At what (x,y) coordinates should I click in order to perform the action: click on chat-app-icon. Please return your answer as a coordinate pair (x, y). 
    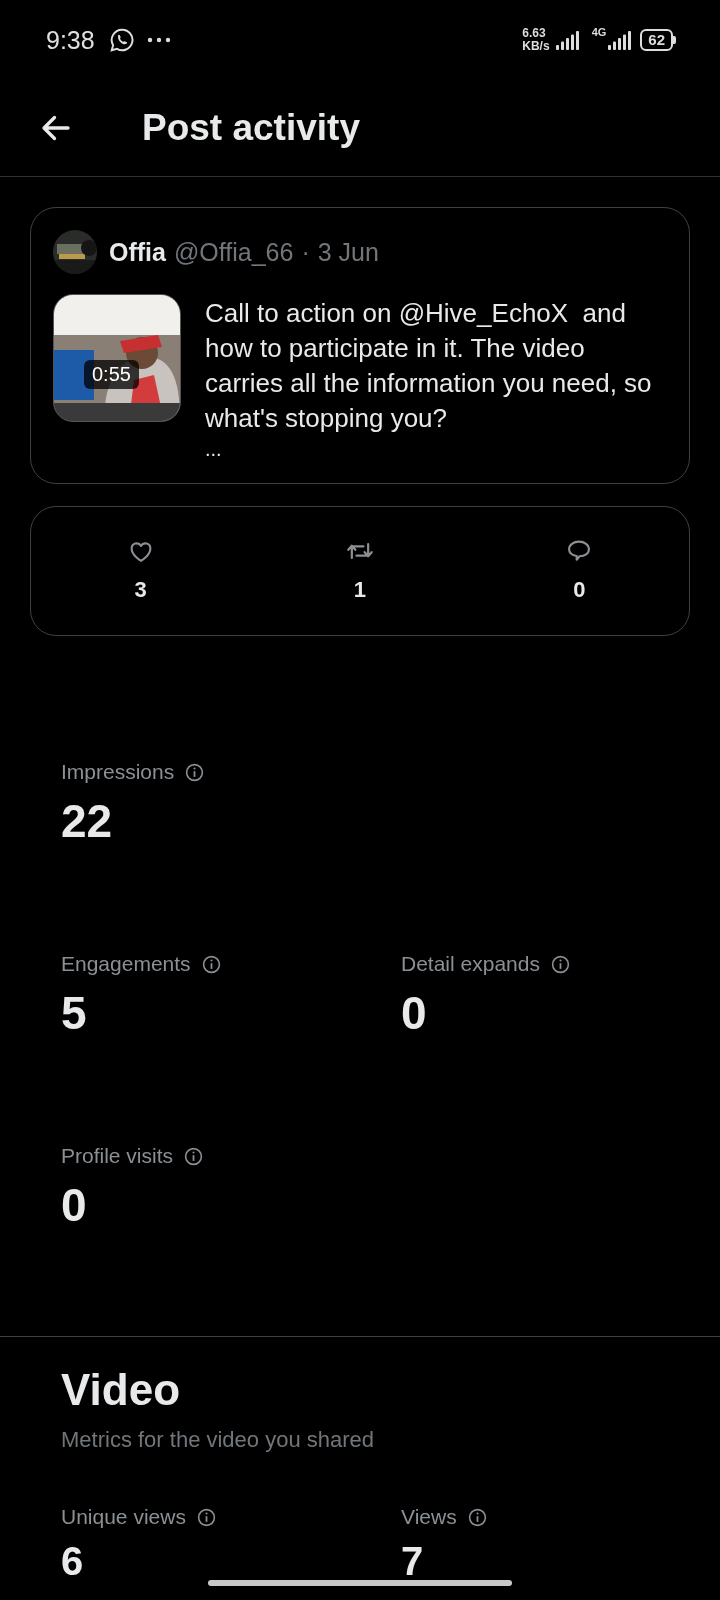
    Looking at the image, I should click on (121, 40).